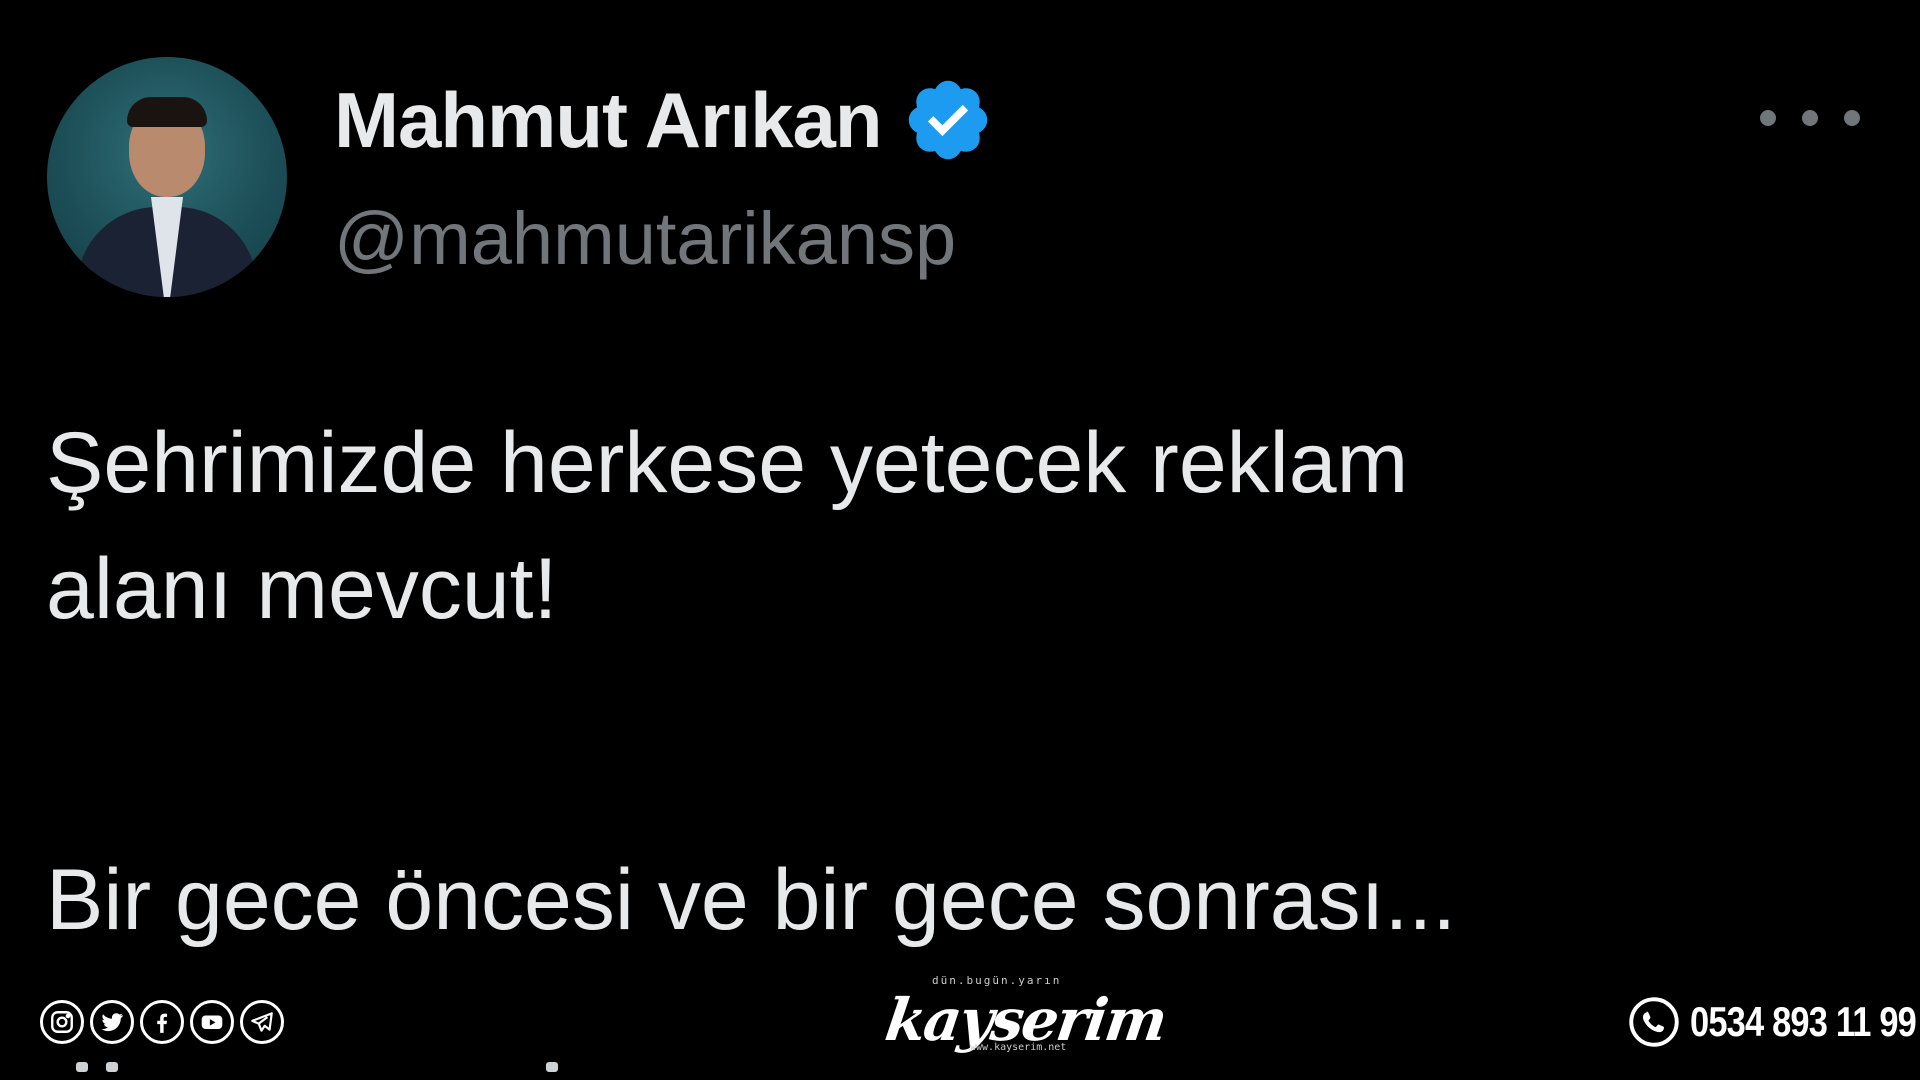 This screenshot has width=1920, height=1080. What do you see at coordinates (947, 120) in the screenshot?
I see `verified-badge-icon` at bounding box center [947, 120].